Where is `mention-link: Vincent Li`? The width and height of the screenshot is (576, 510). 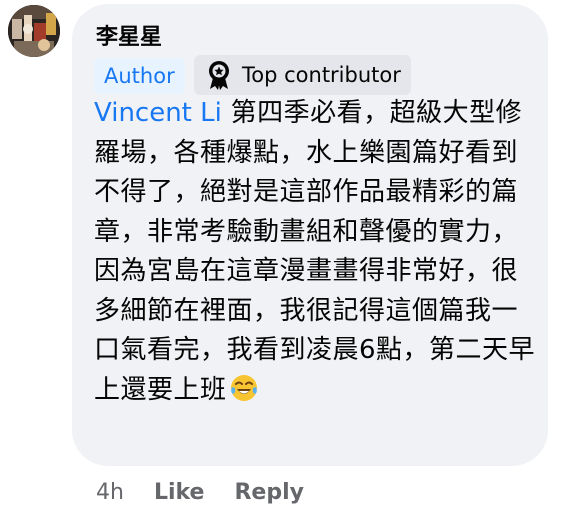
mention-link: Vincent Li is located at coordinates (158, 113).